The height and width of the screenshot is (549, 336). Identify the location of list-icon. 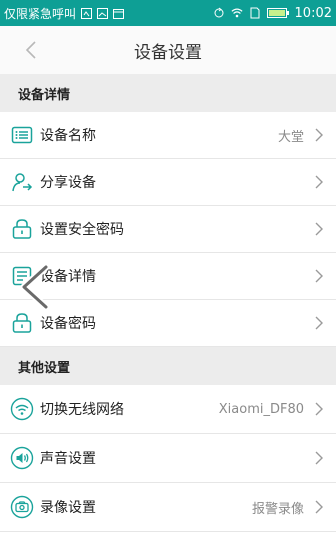
(22, 135).